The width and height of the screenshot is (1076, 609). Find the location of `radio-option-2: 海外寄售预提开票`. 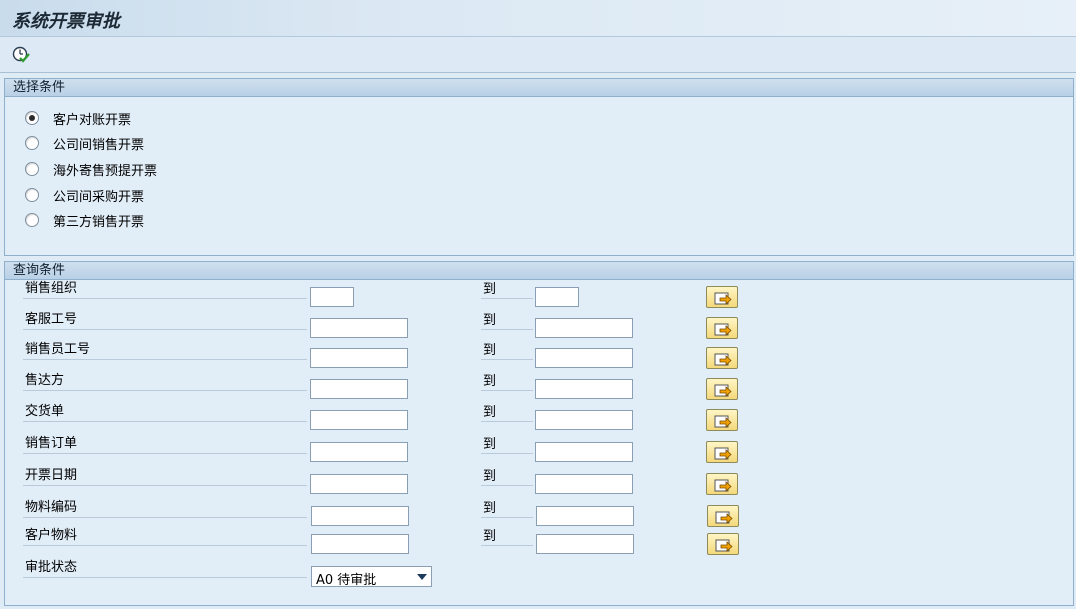

radio-option-2: 海外寄售预提开票 is located at coordinates (91, 169).